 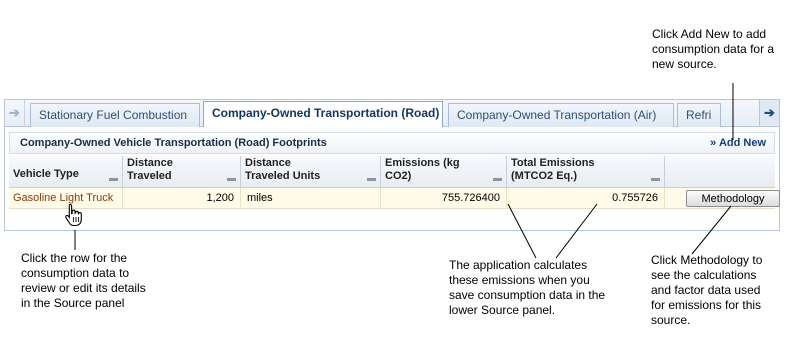 What do you see at coordinates (182, 171) in the screenshot?
I see `column-header-distance-traveled: Distance Traveled` at bounding box center [182, 171].